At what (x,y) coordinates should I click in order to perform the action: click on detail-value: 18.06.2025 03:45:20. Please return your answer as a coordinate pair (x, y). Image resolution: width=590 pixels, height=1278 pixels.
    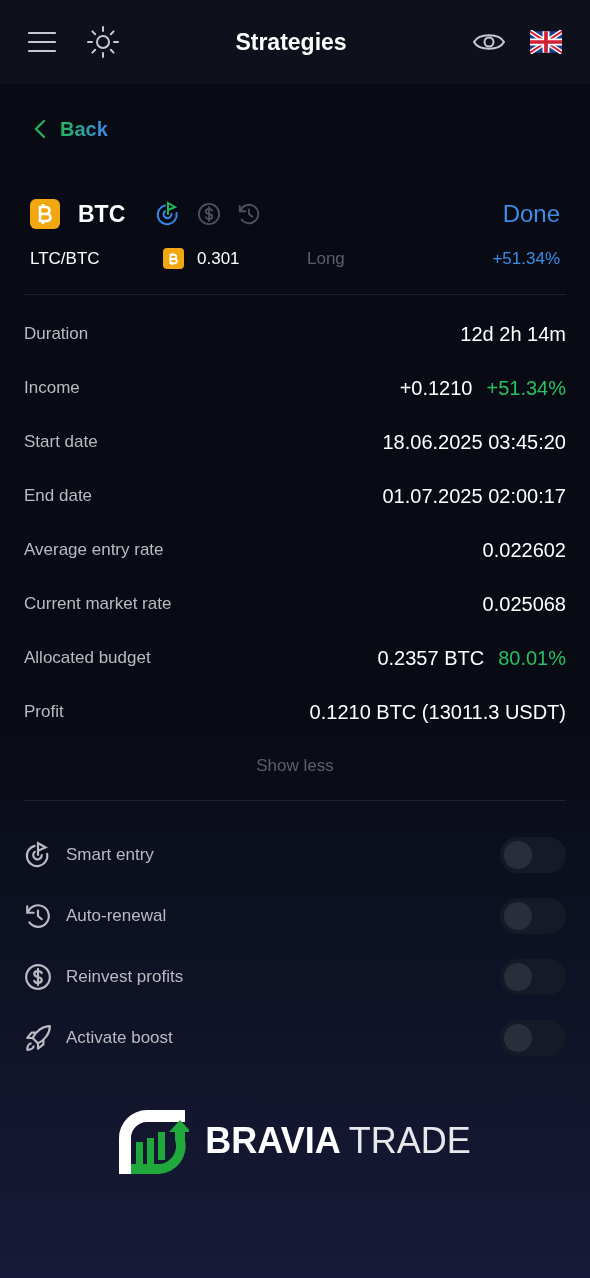
    Looking at the image, I should click on (474, 442).